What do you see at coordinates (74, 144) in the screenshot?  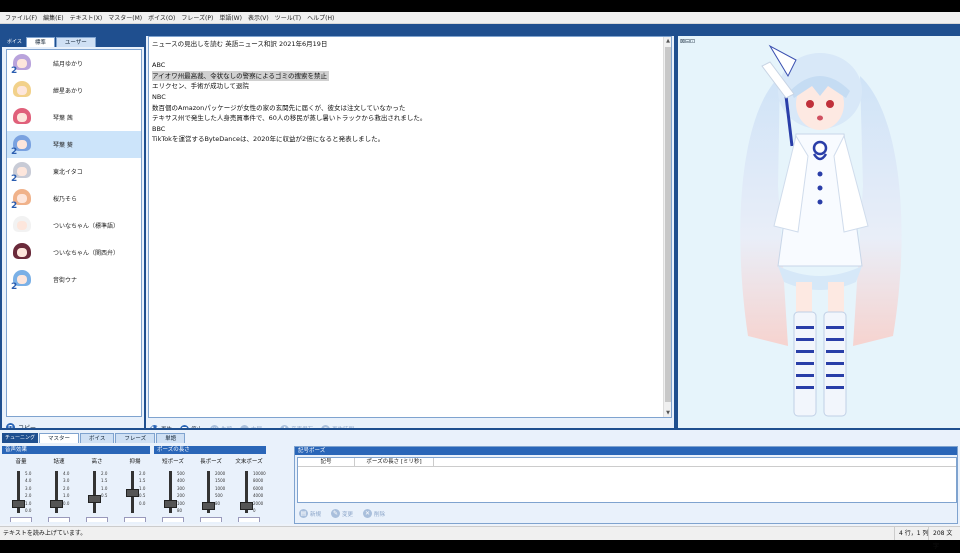 I see `voice-list-item: 2 琴葉 葵` at bounding box center [74, 144].